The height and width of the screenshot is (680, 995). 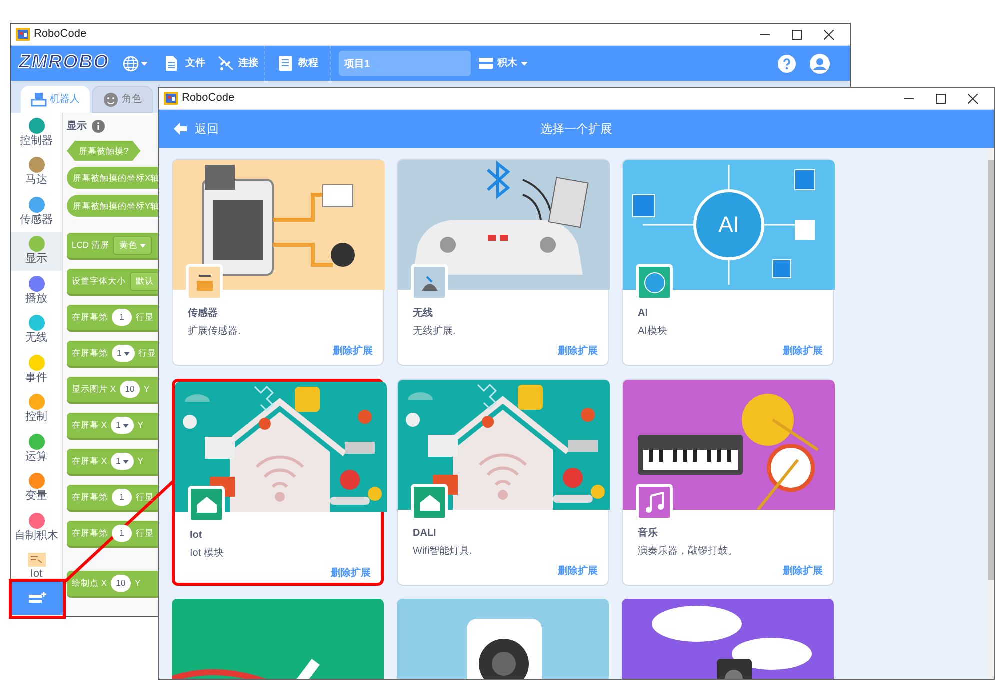 What do you see at coordinates (36, 141) in the screenshot?
I see `category-item: 控制器` at bounding box center [36, 141].